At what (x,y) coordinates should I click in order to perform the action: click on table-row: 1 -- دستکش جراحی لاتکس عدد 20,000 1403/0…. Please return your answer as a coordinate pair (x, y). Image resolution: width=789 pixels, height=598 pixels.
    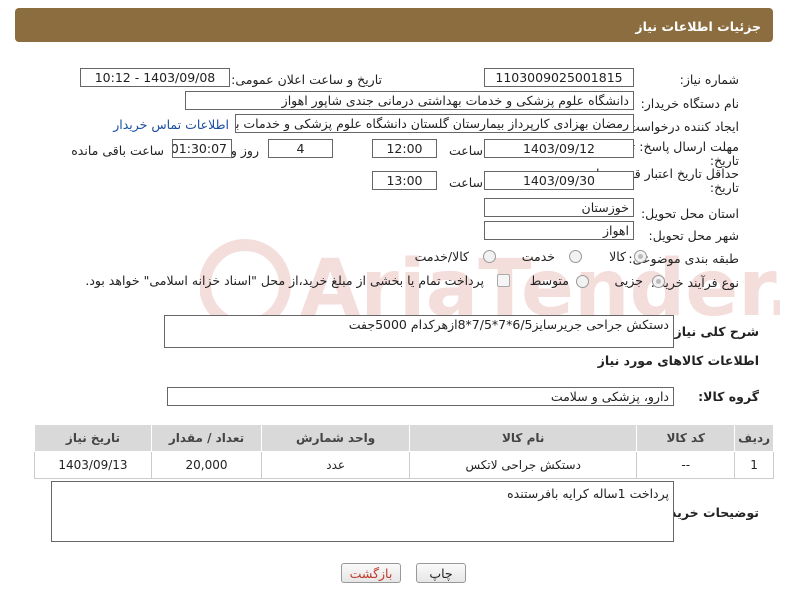
    Looking at the image, I should click on (404, 465).